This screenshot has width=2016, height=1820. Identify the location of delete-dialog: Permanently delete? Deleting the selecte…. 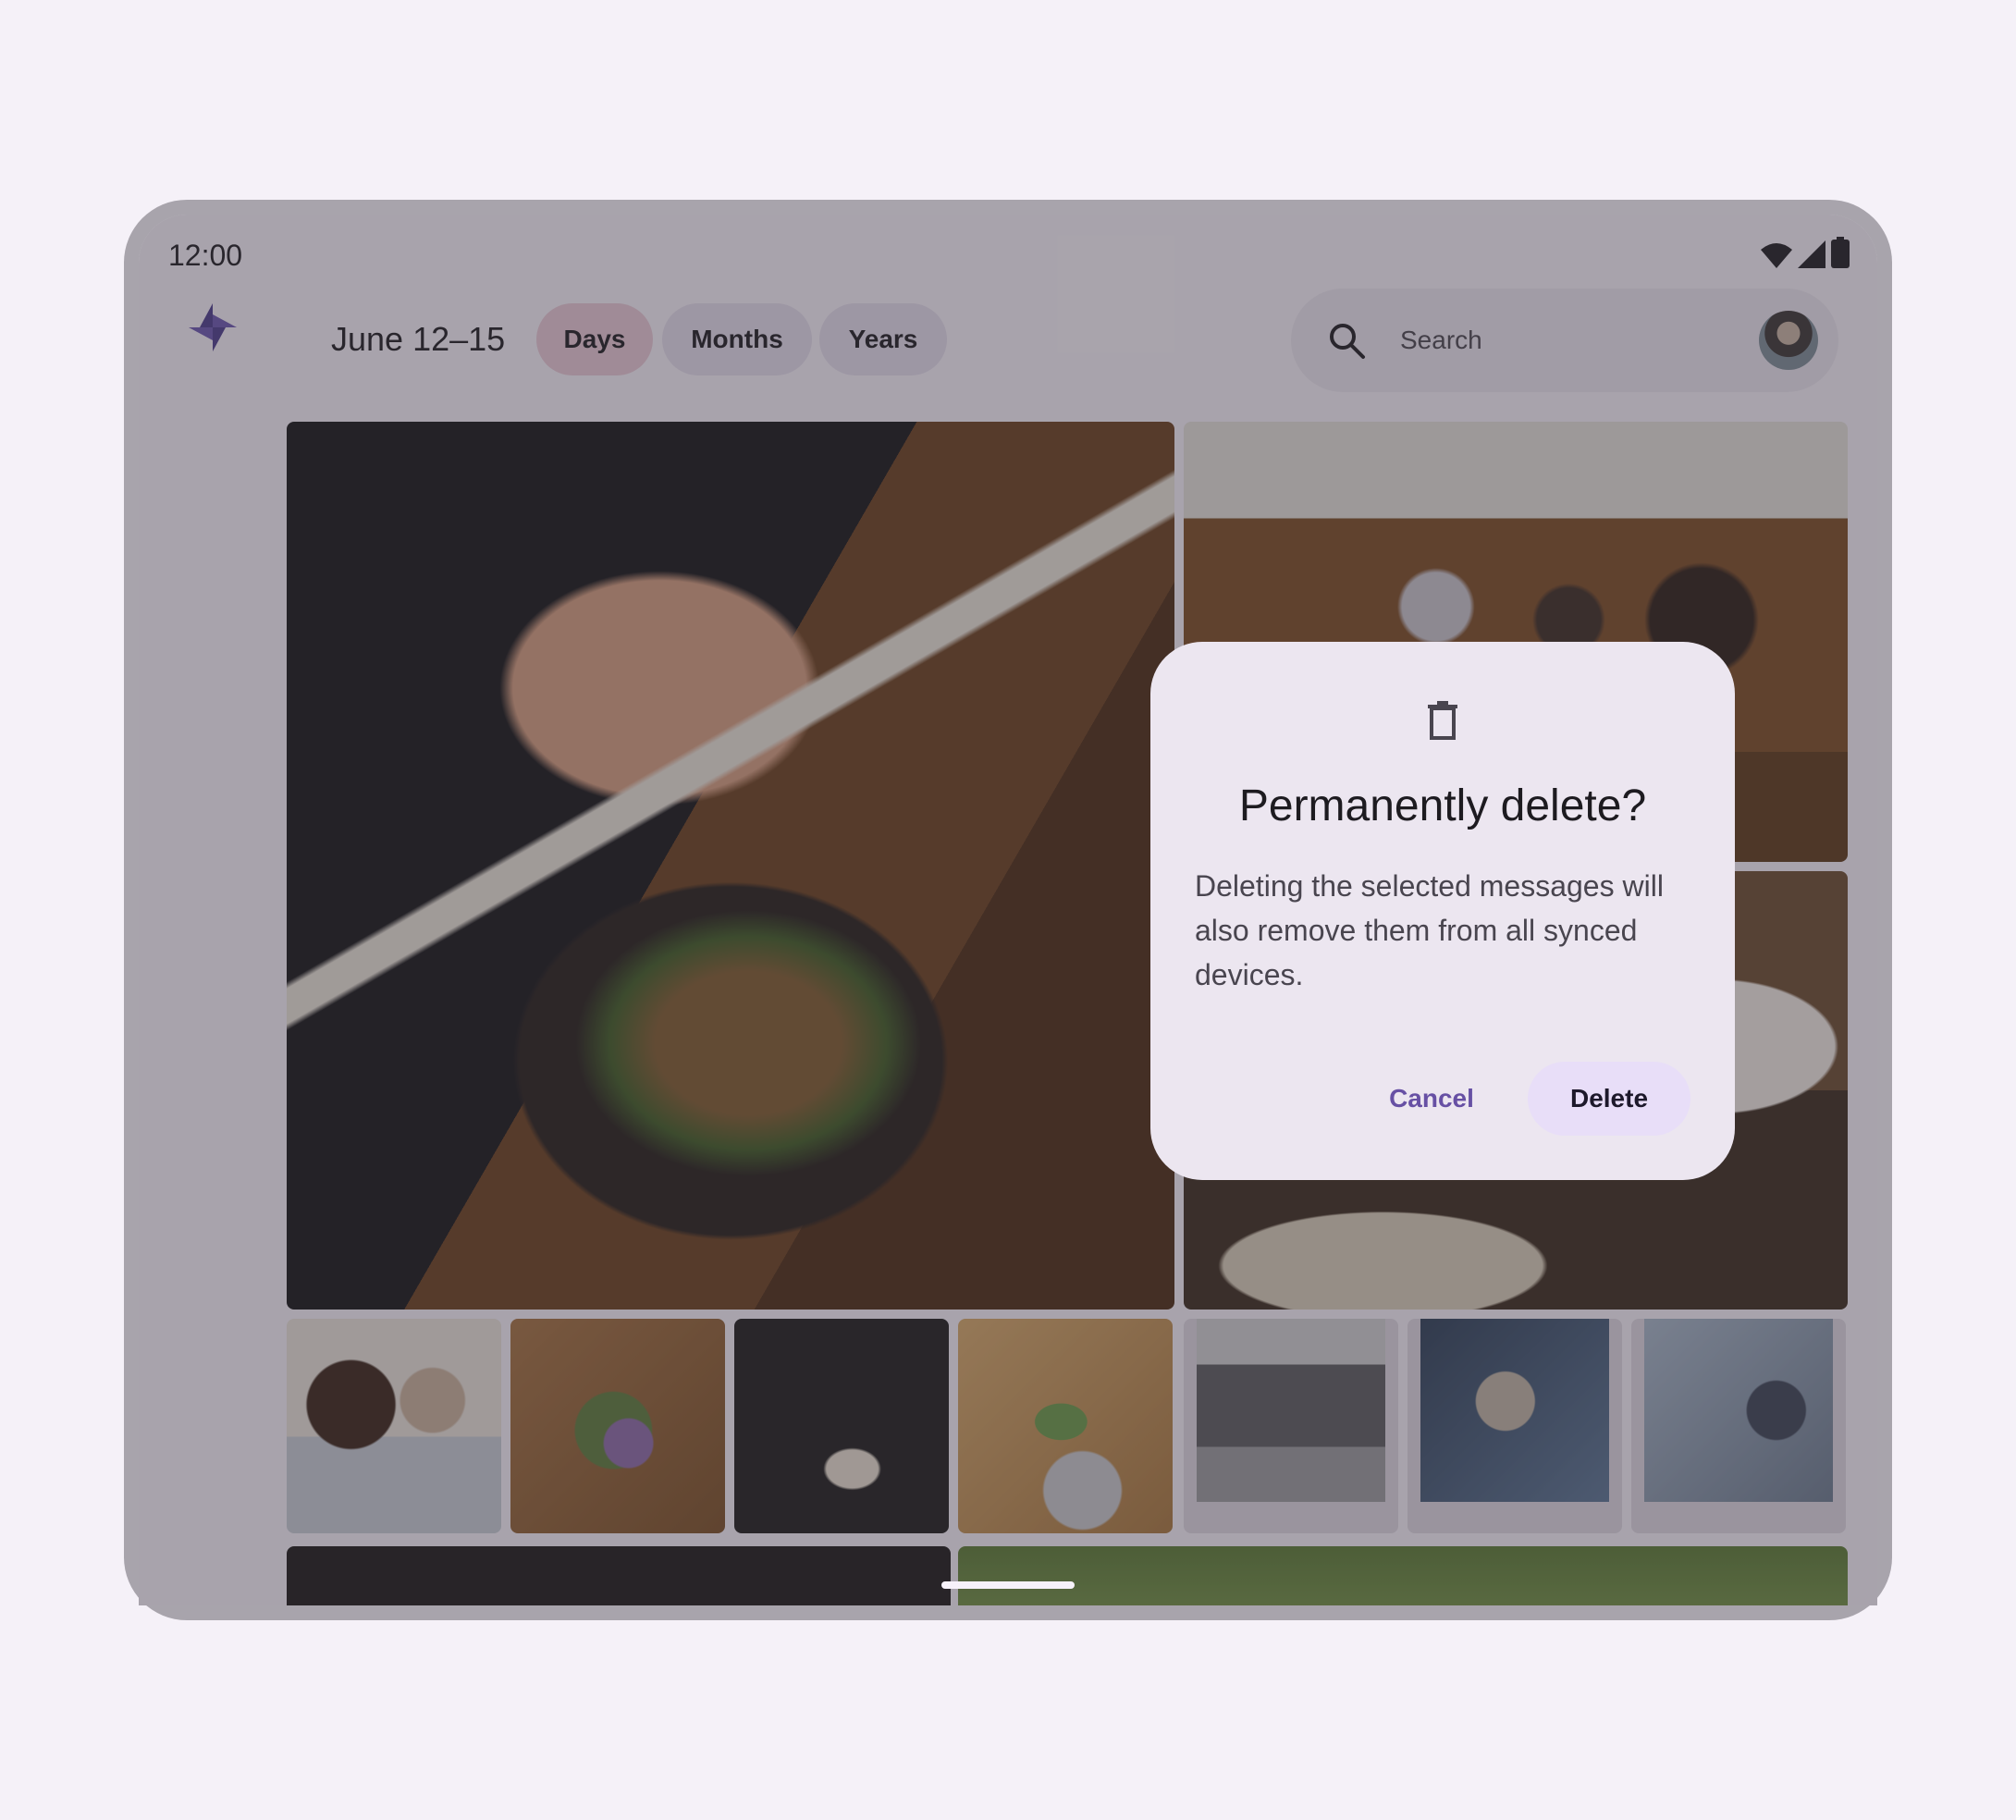
(1442, 911).